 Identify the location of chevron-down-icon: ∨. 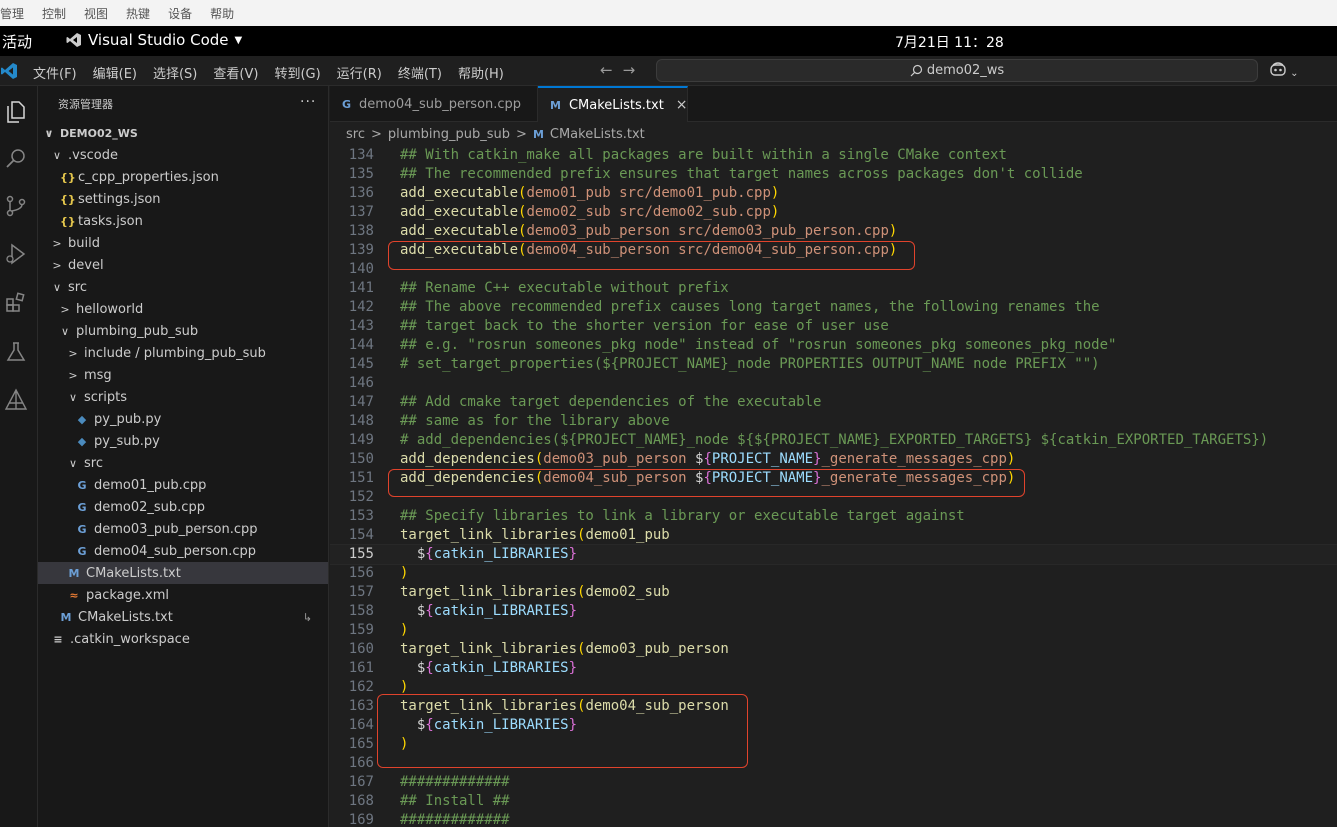
(49, 133).